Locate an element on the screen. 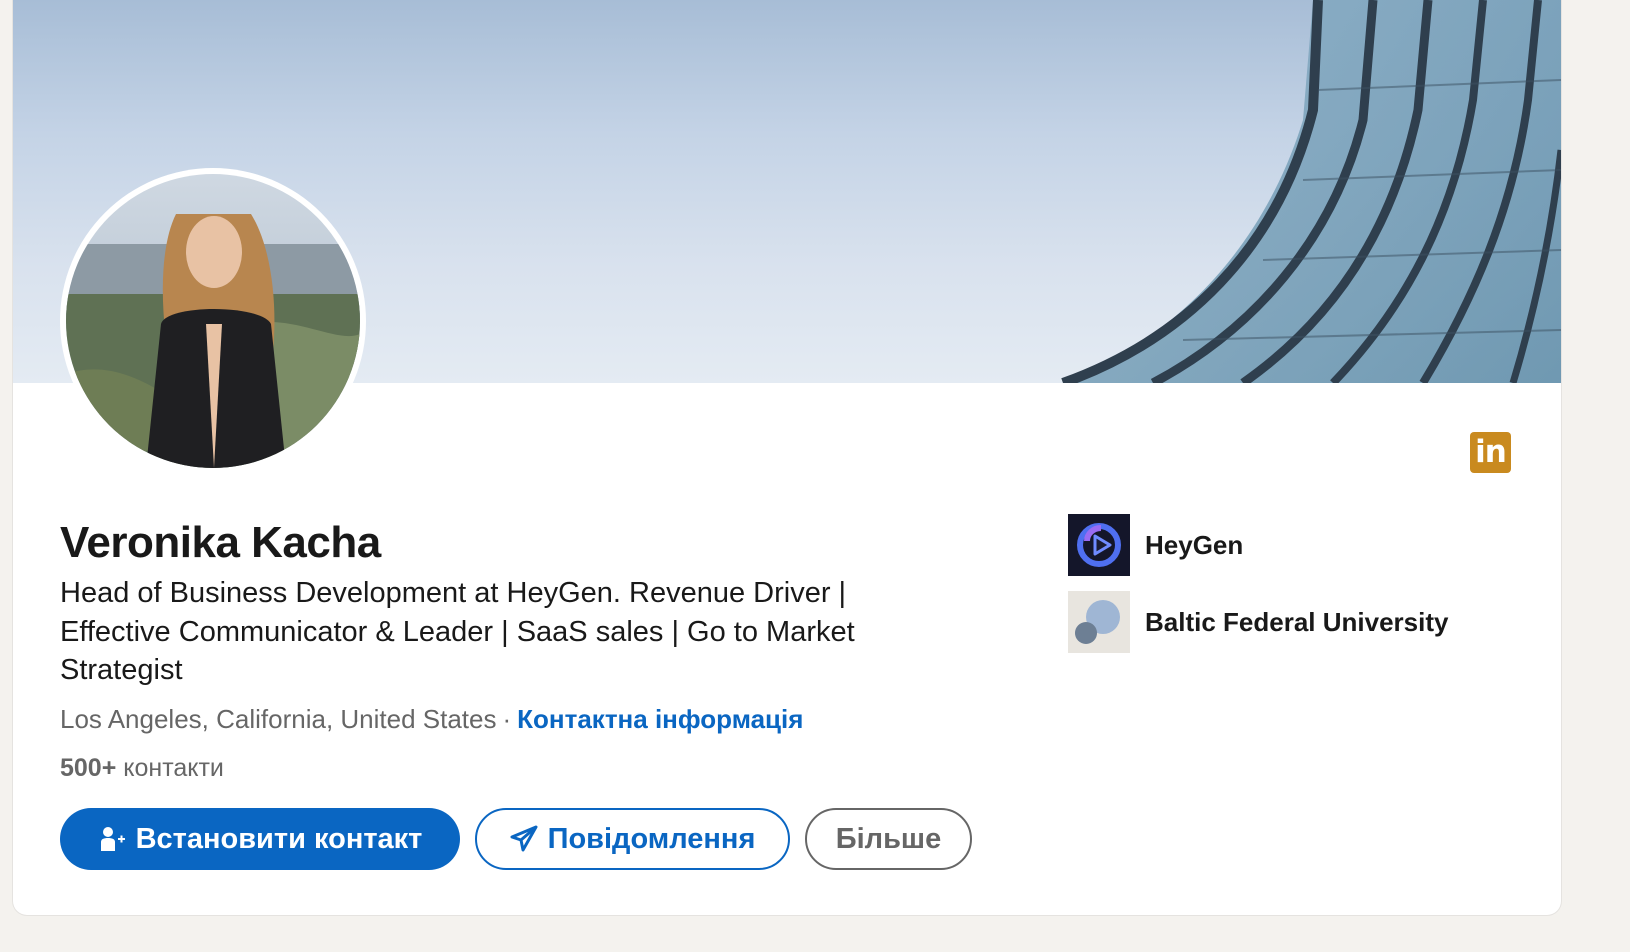 The height and width of the screenshot is (952, 1630). avatar-photo is located at coordinates (213, 321).